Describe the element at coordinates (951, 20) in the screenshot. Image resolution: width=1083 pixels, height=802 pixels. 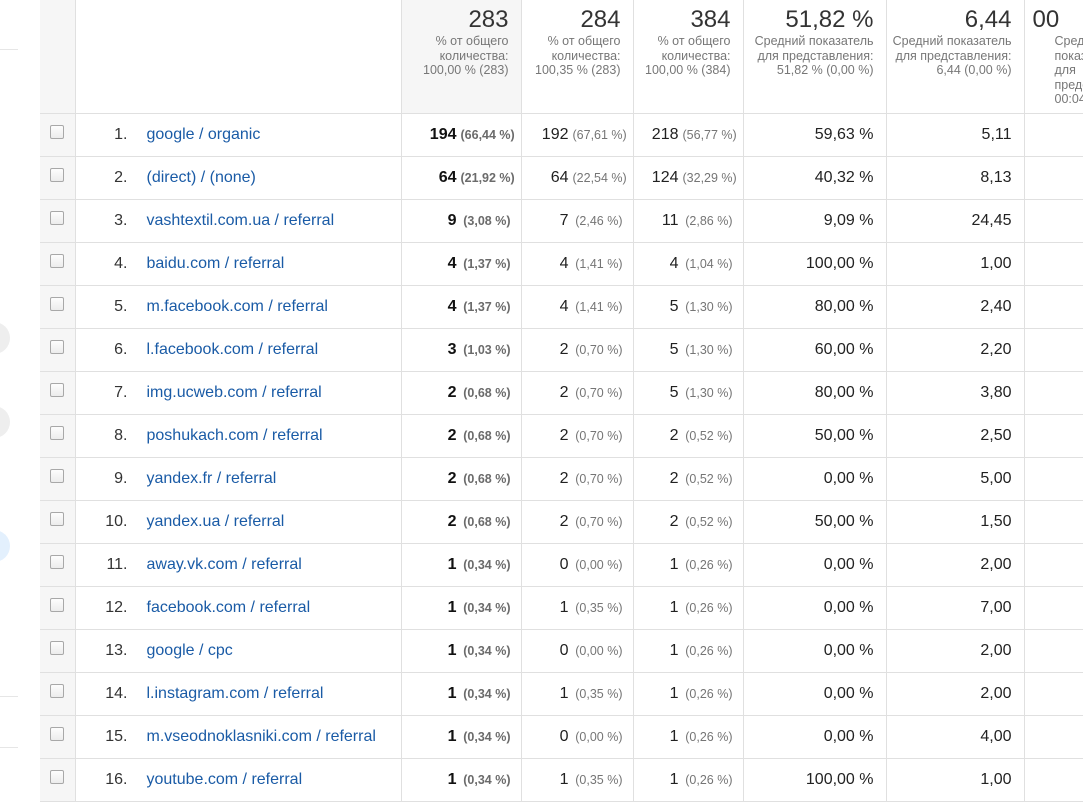
I see `metric-total: 6,44` at that location.